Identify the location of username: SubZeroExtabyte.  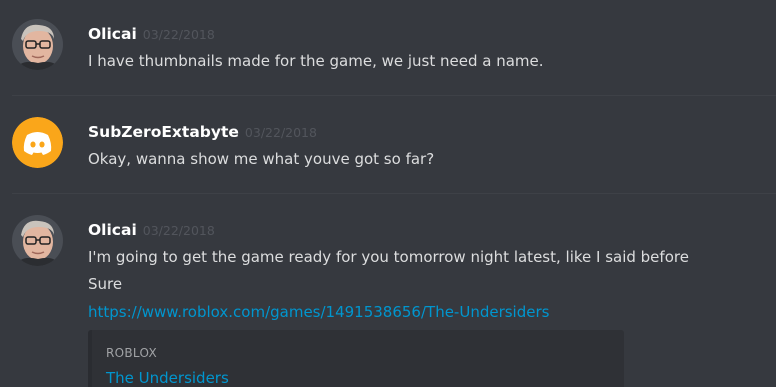
(163, 132).